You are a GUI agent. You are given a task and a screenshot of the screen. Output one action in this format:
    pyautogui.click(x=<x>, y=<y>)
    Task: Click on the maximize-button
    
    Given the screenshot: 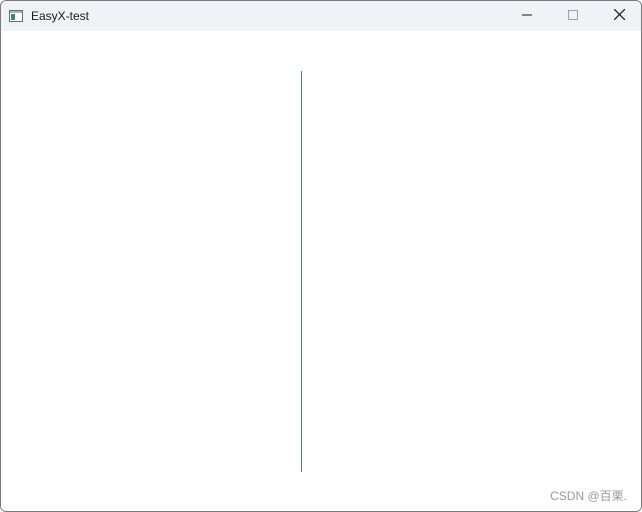 What is the action you would take?
    pyautogui.click(x=573, y=16)
    